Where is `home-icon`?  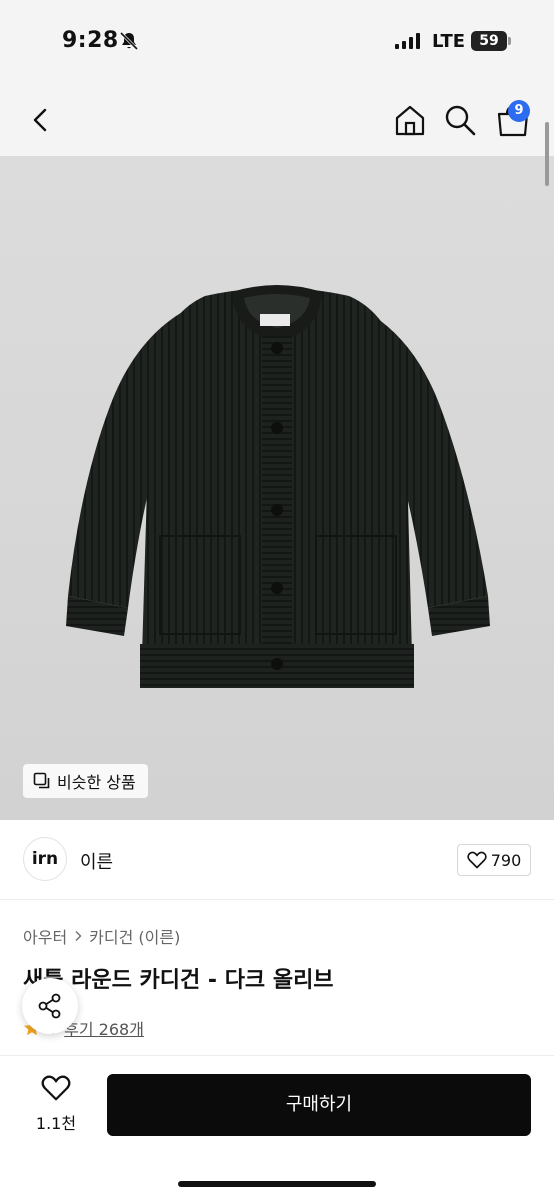 home-icon is located at coordinates (410, 120).